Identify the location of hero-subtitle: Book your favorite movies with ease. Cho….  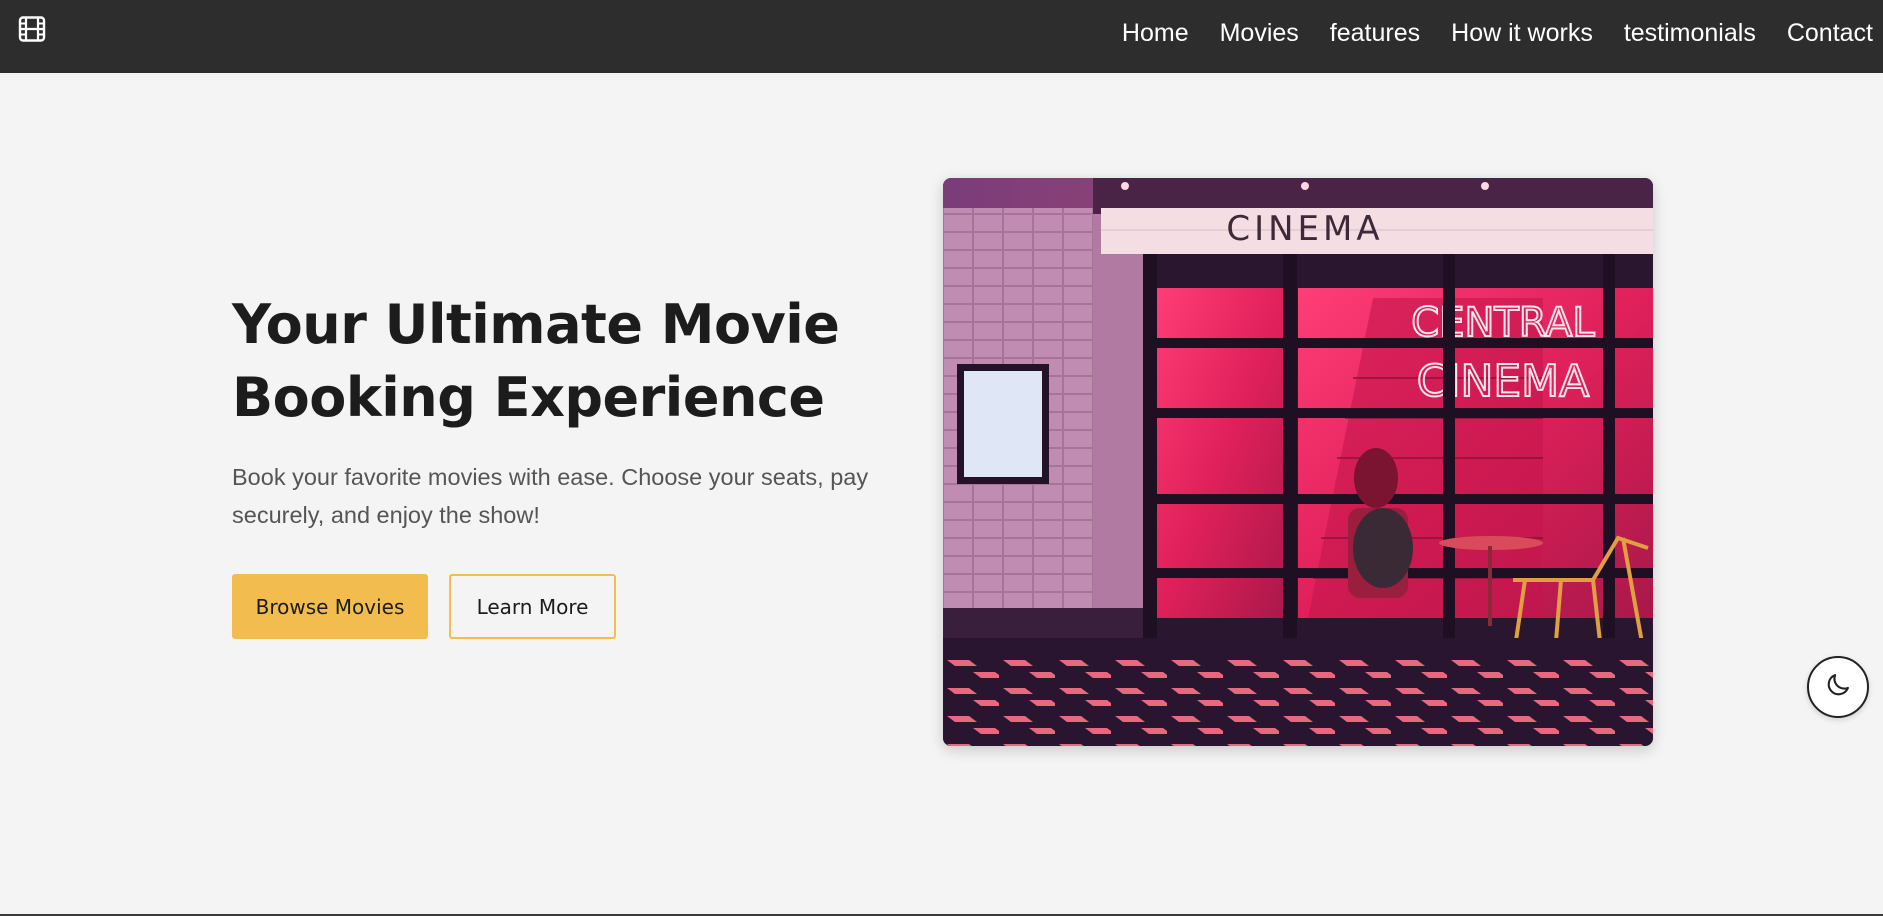
(550, 496).